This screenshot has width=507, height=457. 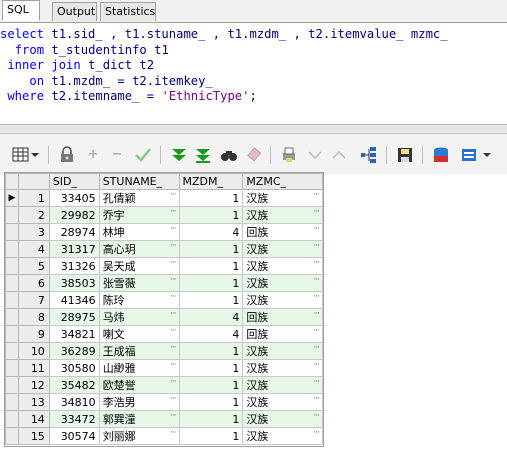 What do you see at coordinates (74, 436) in the screenshot?
I see `cell-sid: 30574` at bounding box center [74, 436].